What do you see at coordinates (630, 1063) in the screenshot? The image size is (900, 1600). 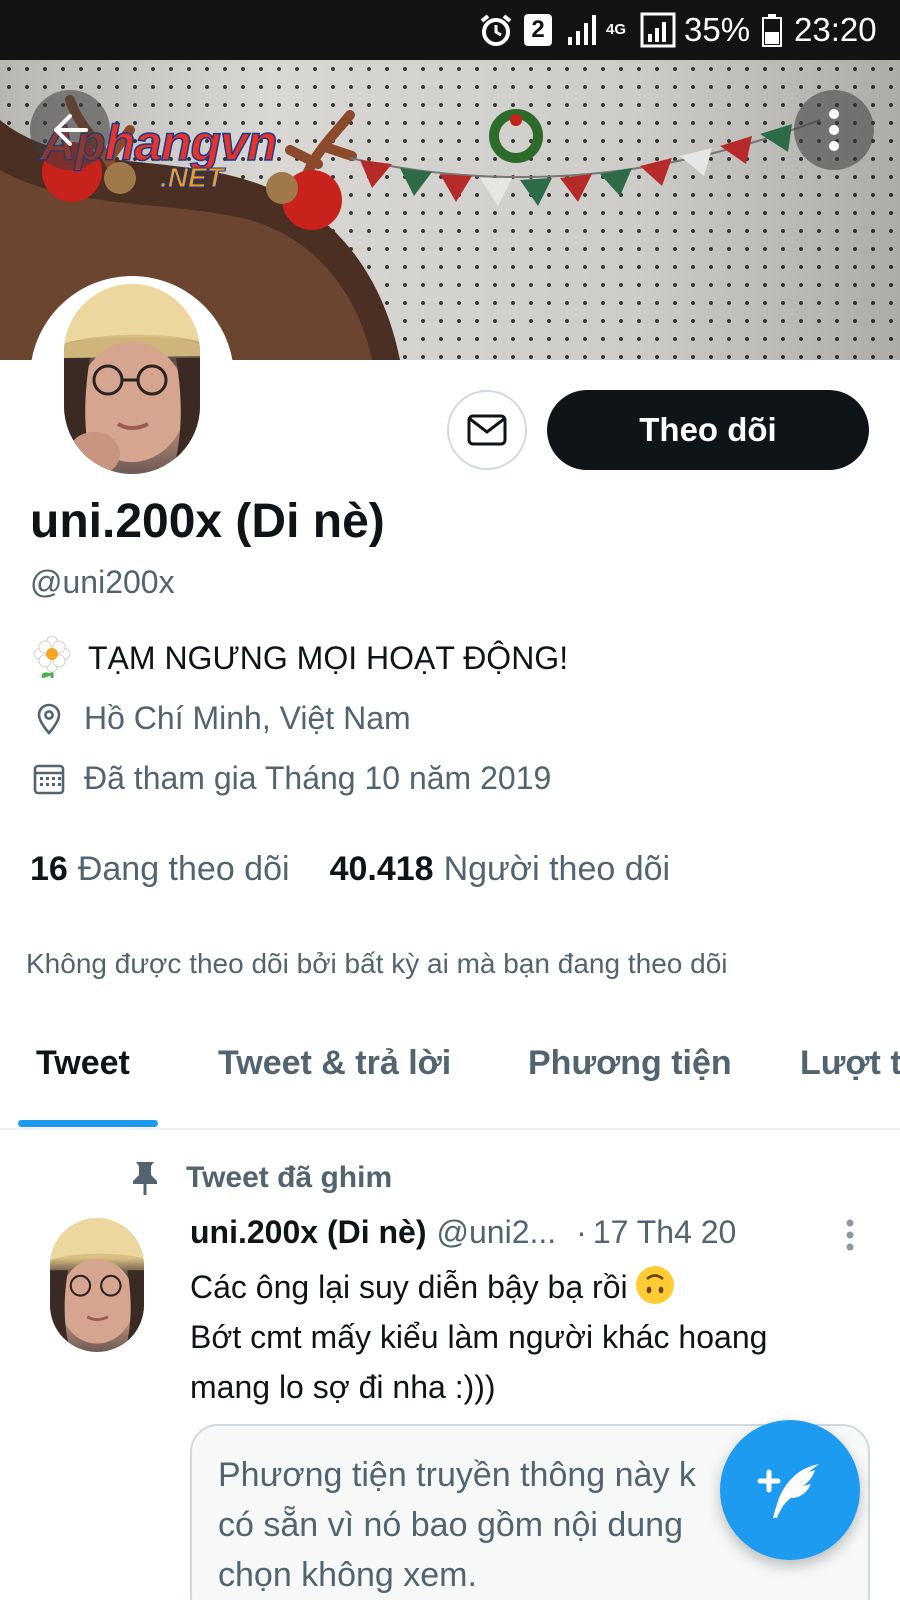 I see `tab-media: Phương tiện` at bounding box center [630, 1063].